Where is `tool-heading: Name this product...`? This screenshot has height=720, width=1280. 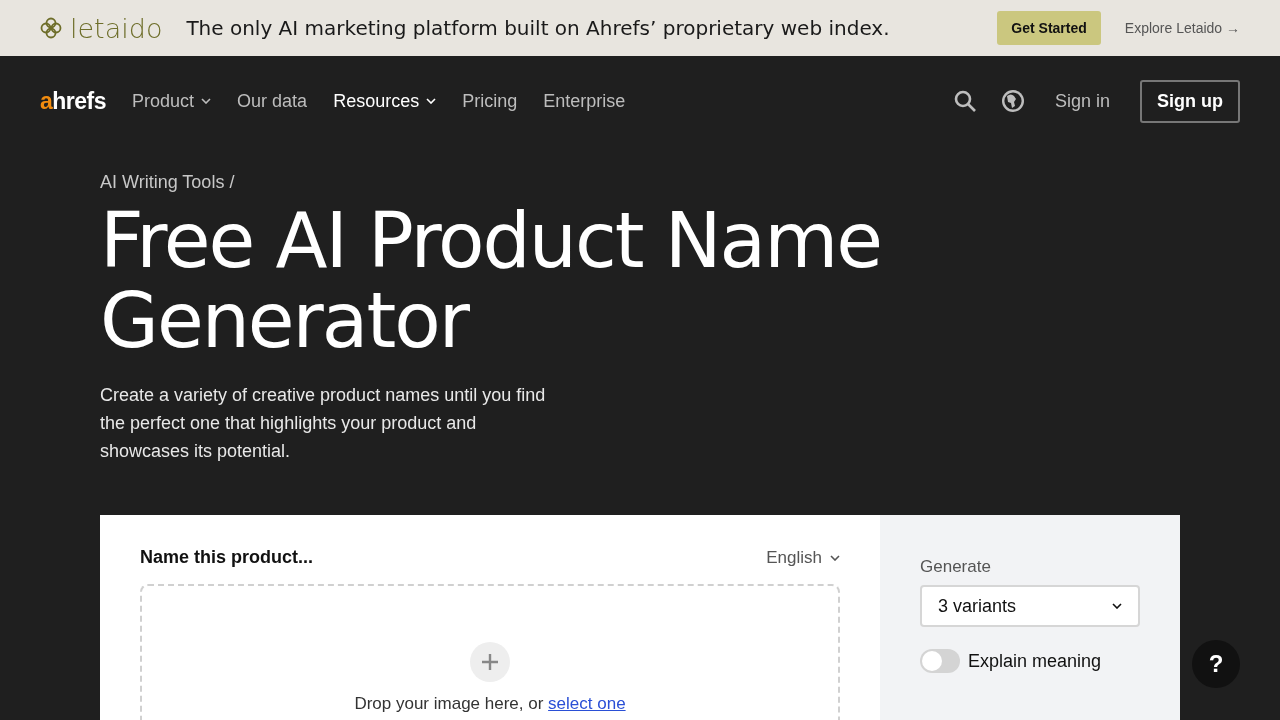
tool-heading: Name this product... is located at coordinates (227, 557).